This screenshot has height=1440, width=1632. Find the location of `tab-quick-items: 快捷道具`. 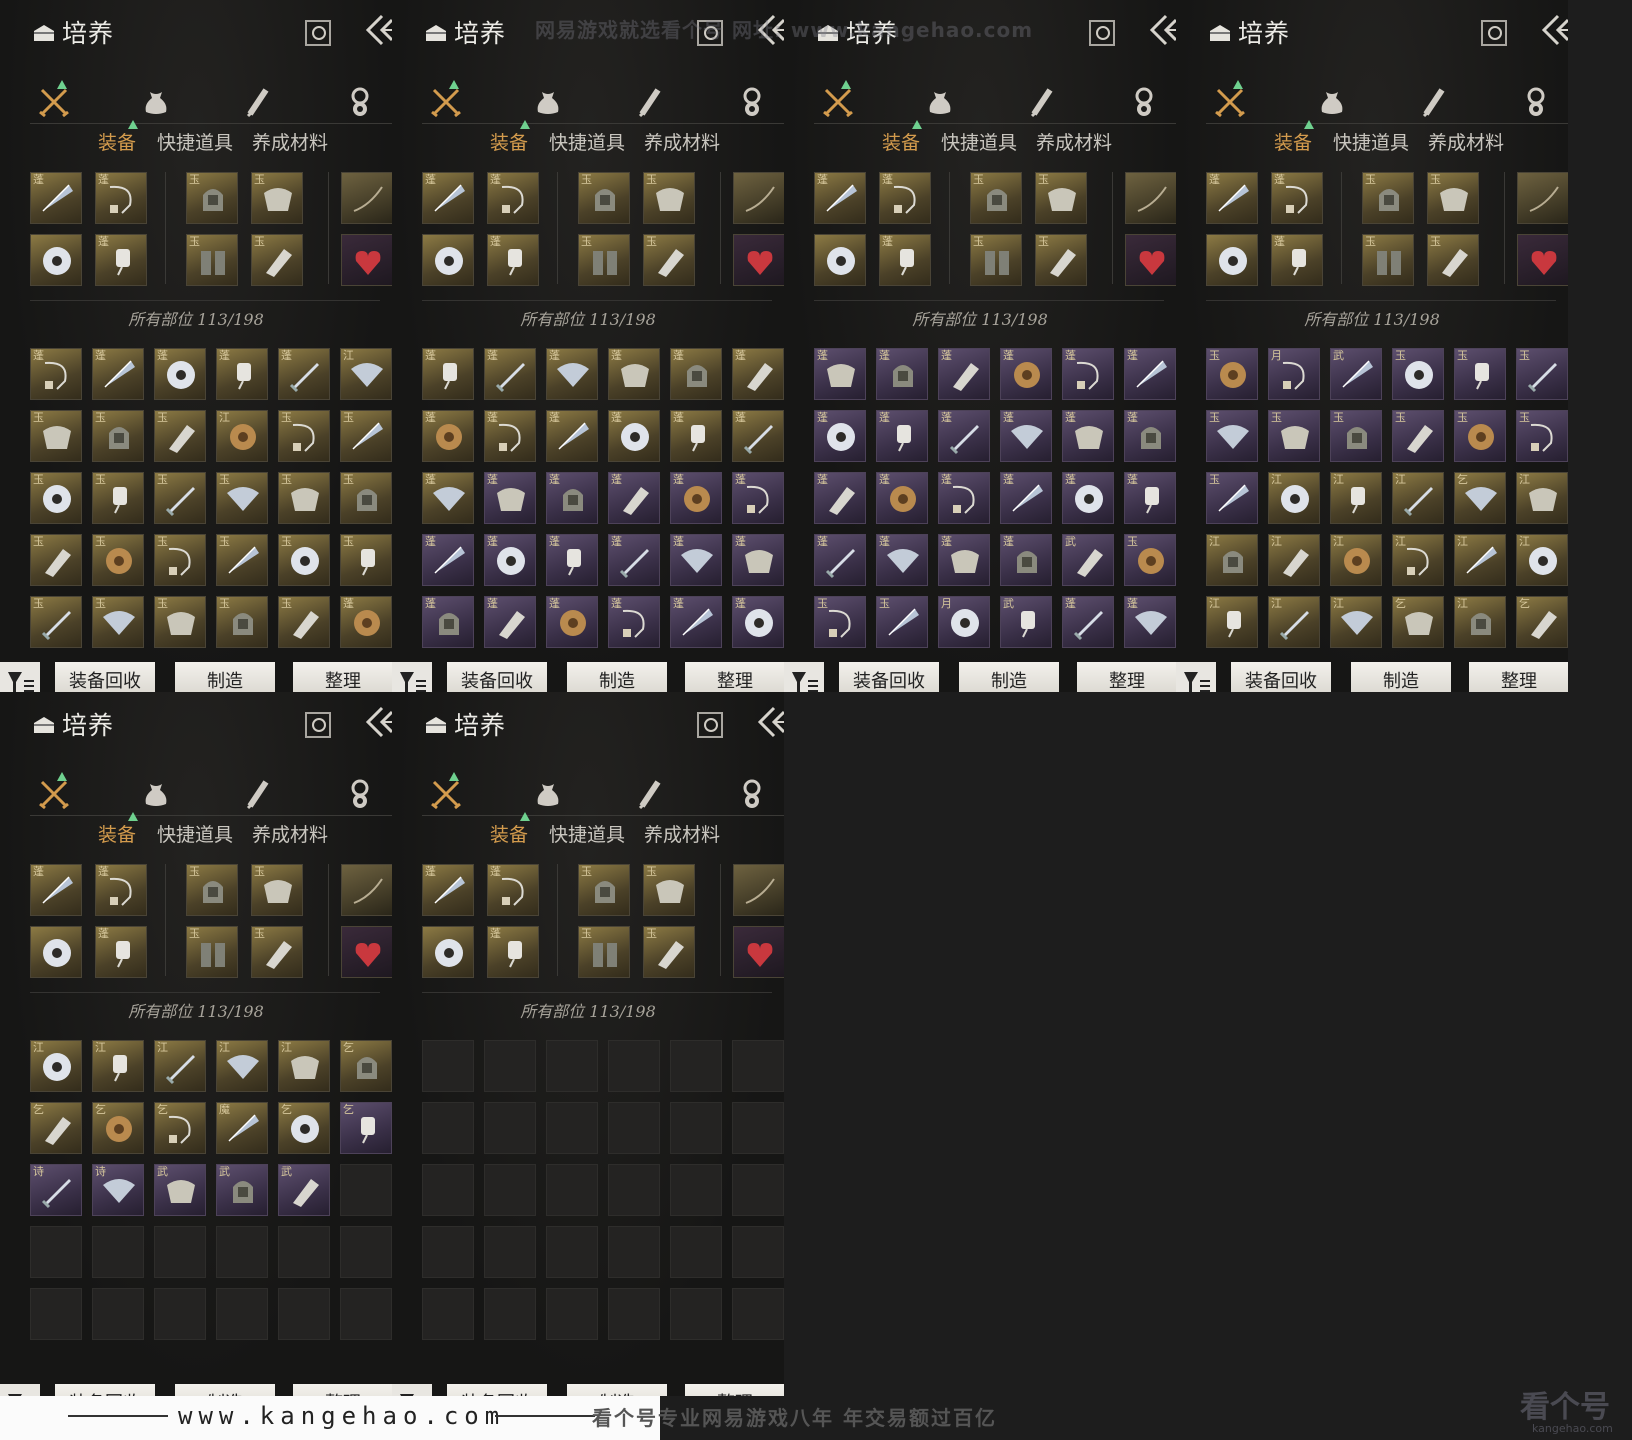

tab-quick-items: 快捷道具 is located at coordinates (979, 141).